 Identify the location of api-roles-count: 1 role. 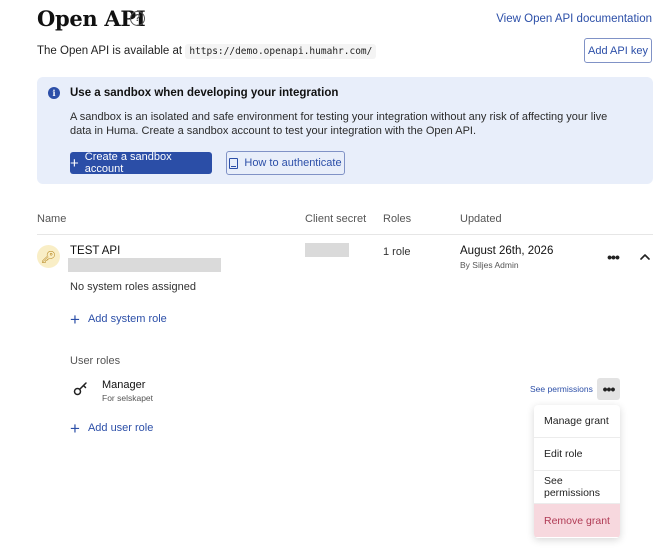
(397, 252).